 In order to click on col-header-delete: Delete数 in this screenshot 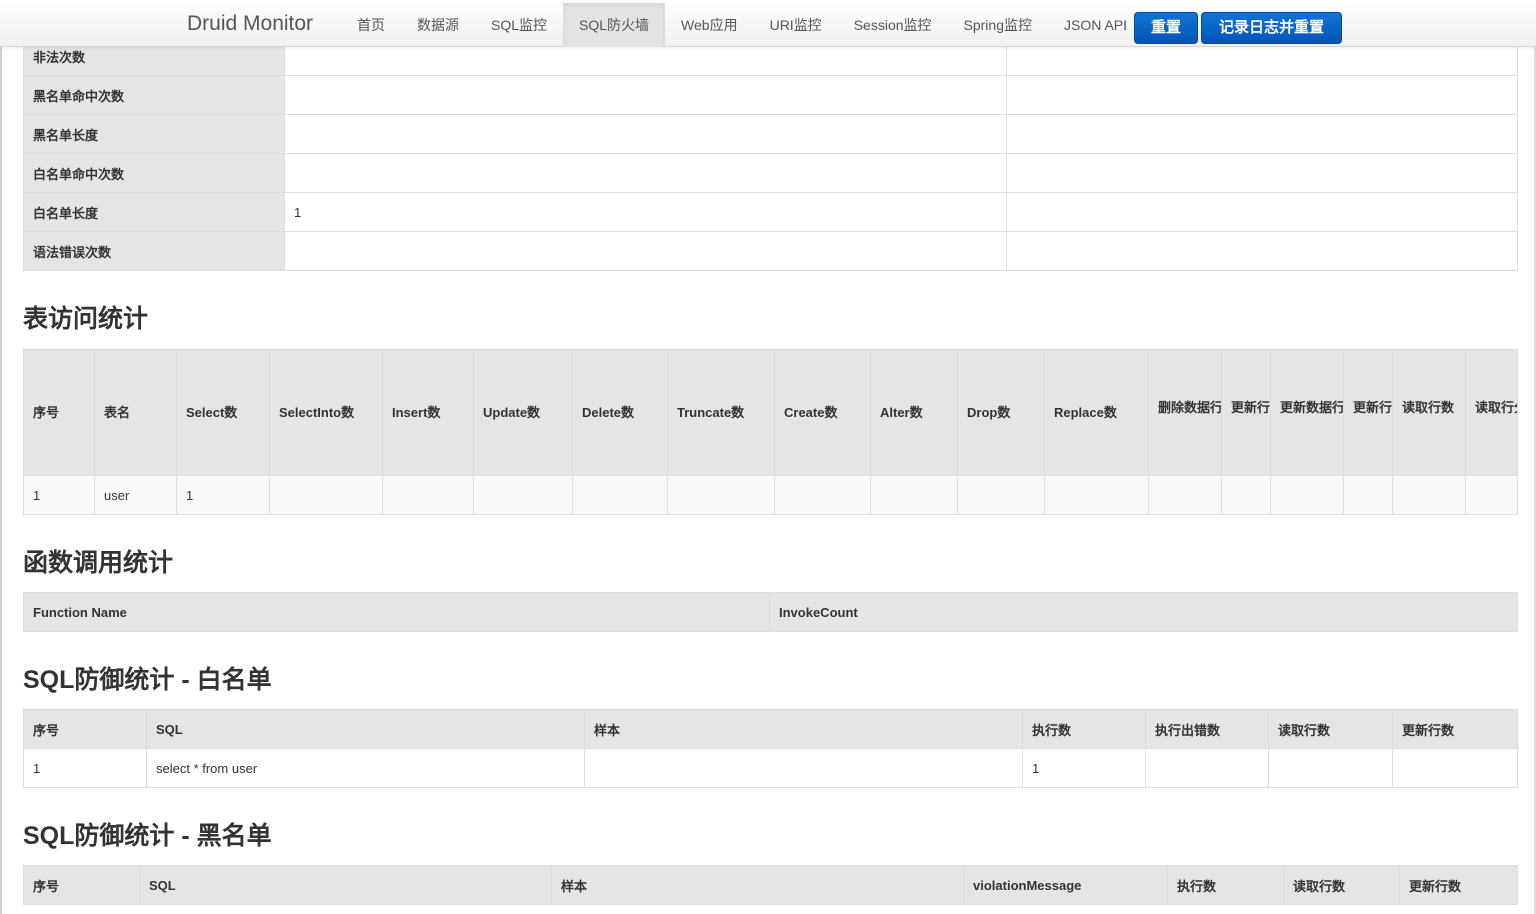, I will do `click(620, 412)`.